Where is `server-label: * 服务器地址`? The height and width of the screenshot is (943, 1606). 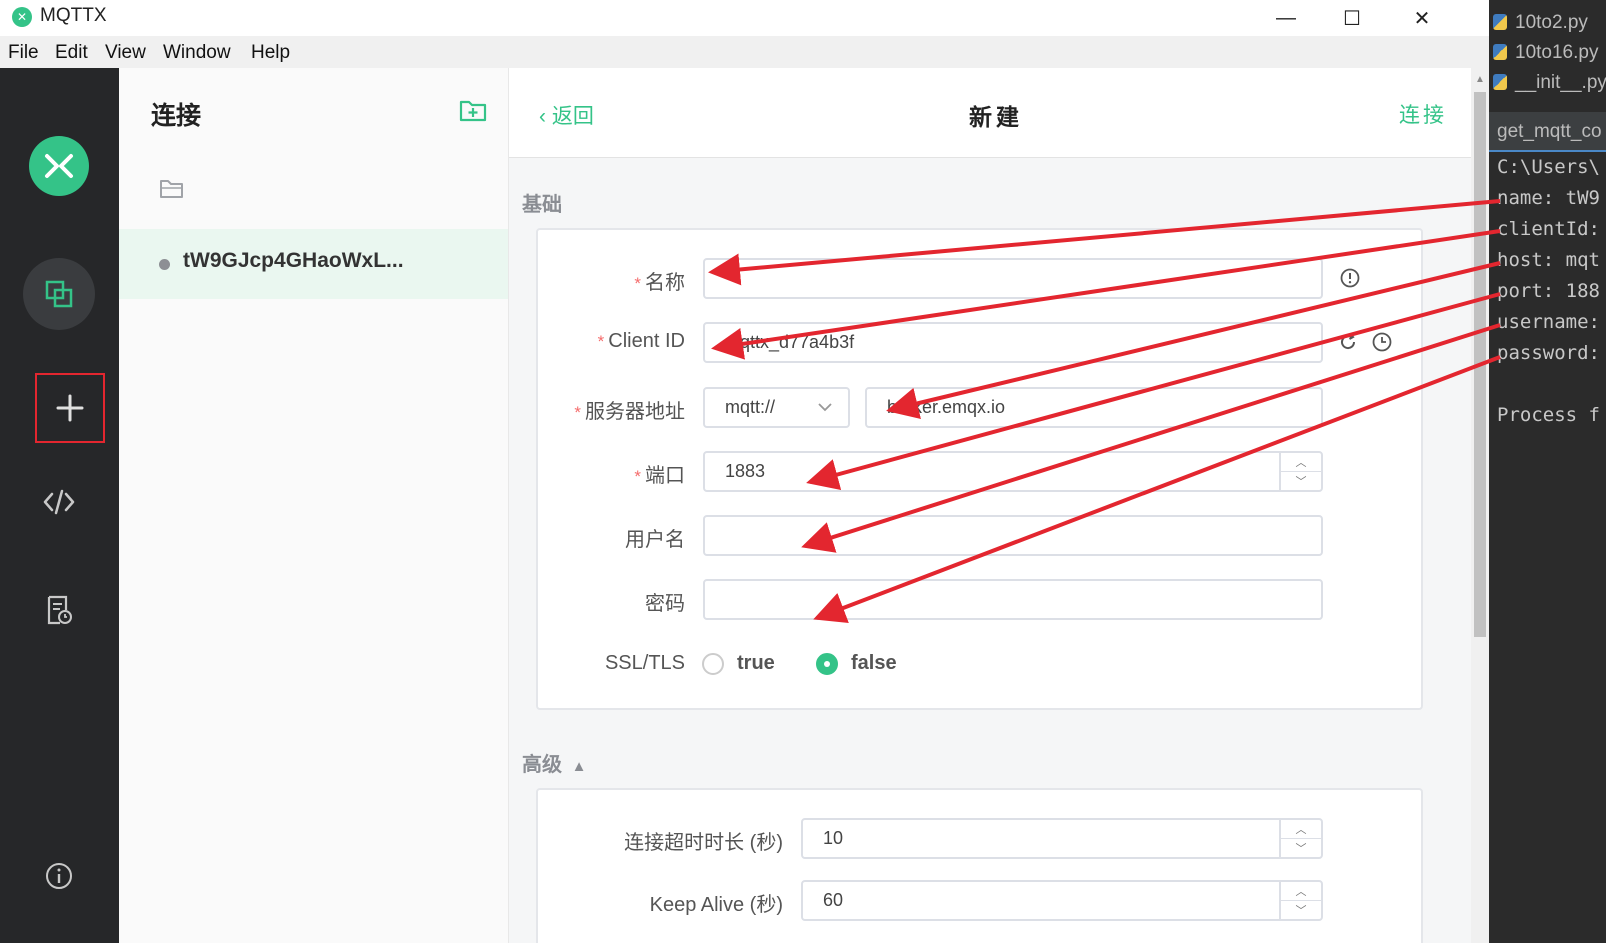 server-label: * 服务器地址 is located at coordinates (629, 412).